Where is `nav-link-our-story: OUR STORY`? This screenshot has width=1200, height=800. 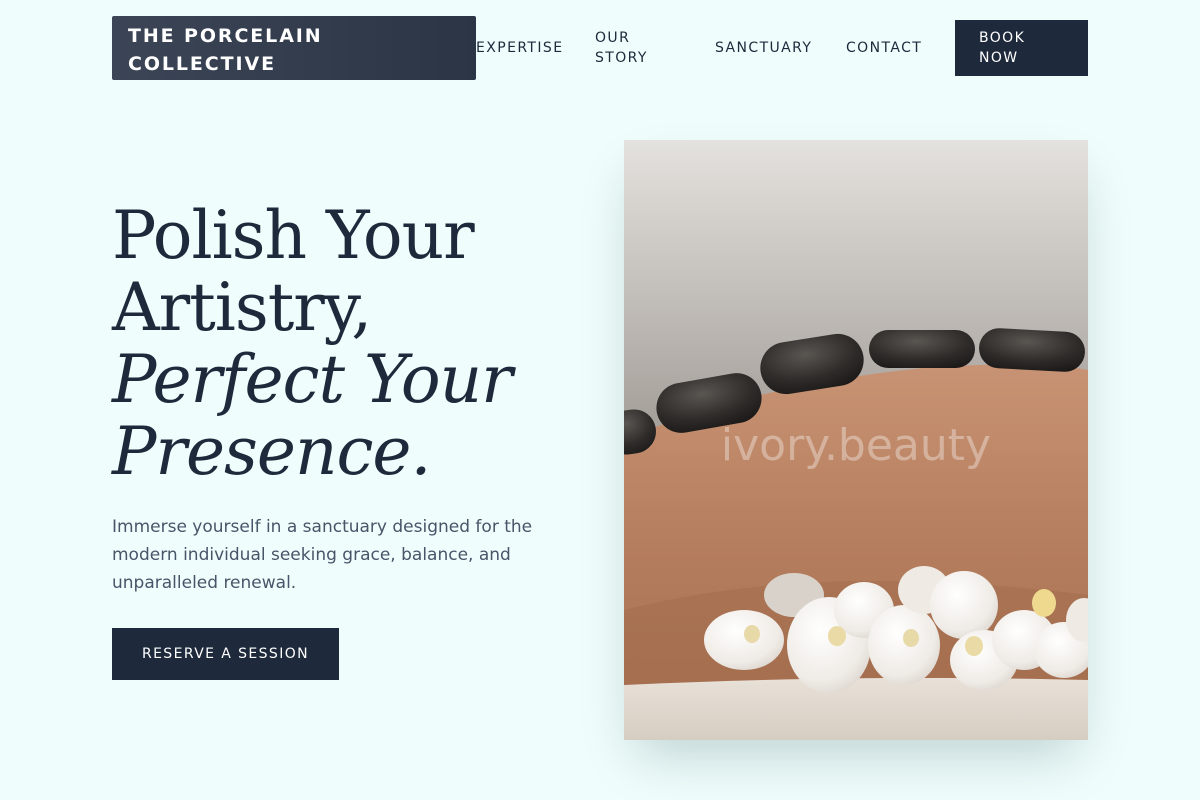
nav-link-our-story: OUR STORY is located at coordinates (630, 48).